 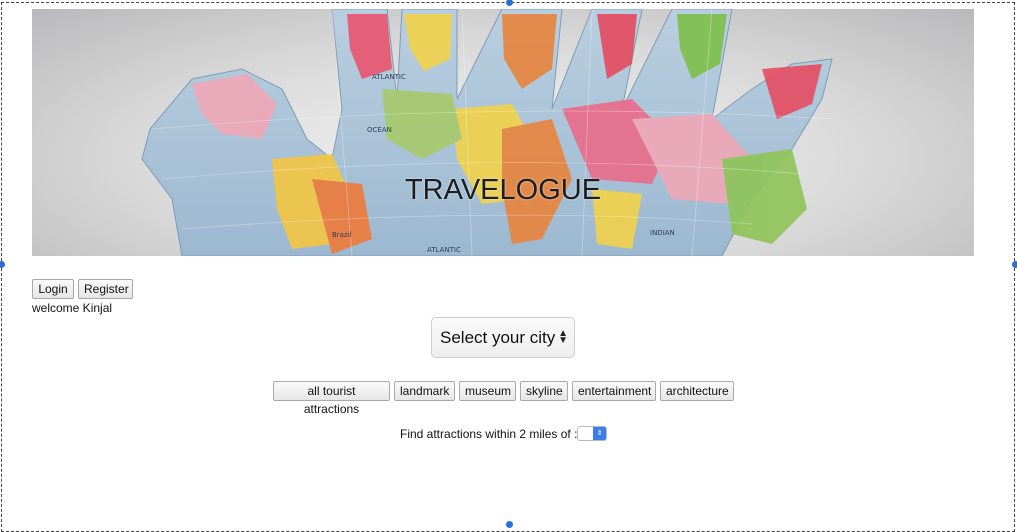 What do you see at coordinates (544, 391) in the screenshot?
I see `category-skyline-button: skyline` at bounding box center [544, 391].